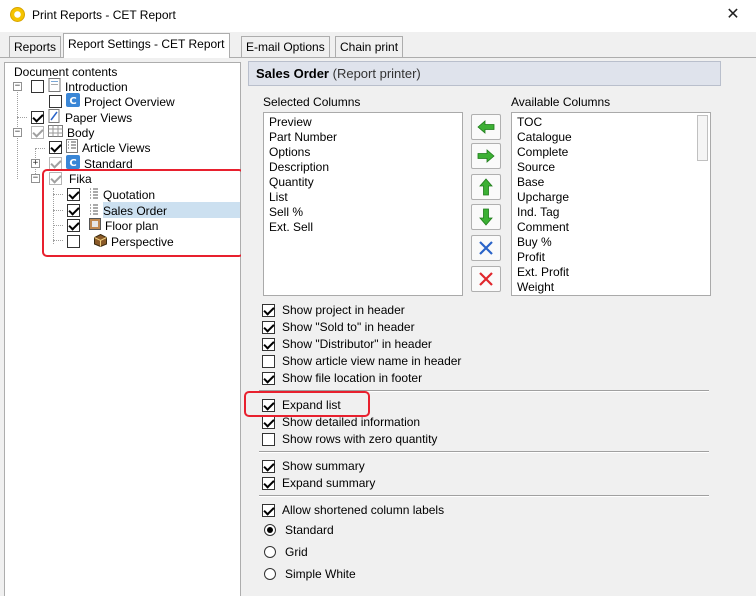  I want to click on list-item: Description, so click(363, 167).